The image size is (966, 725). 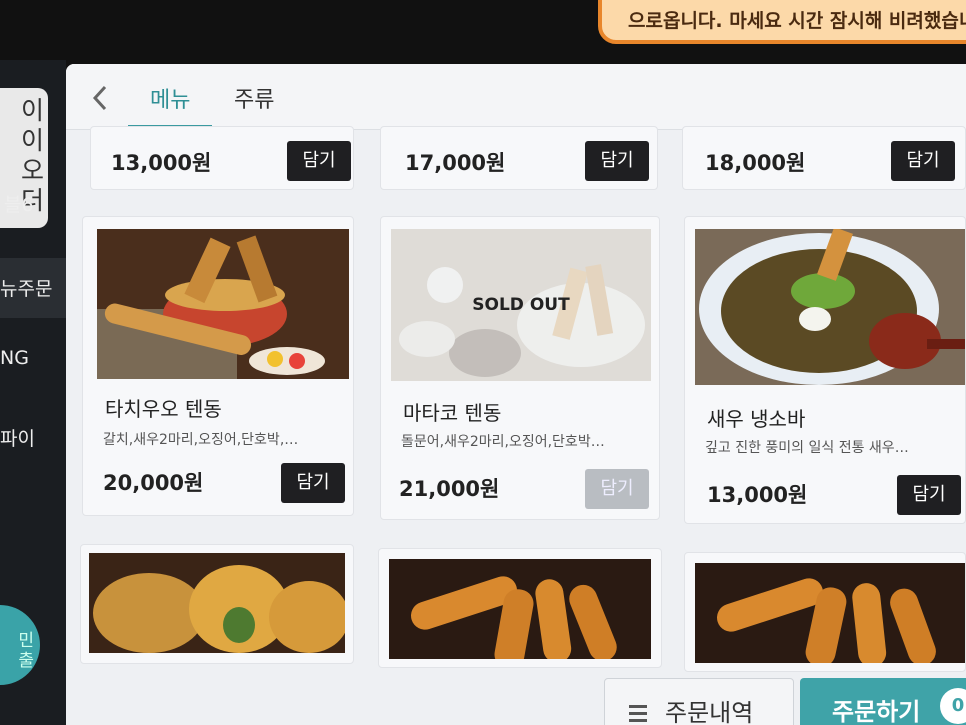 I want to click on staff-call-line-2: 출, so click(x=26, y=661).